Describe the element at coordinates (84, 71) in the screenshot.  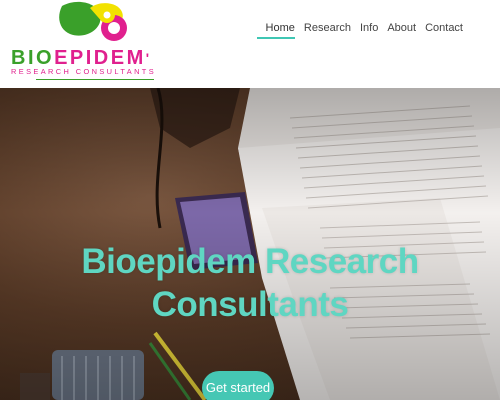
I see `logo-tagline: RESEARCH CONSULTANTS` at that location.